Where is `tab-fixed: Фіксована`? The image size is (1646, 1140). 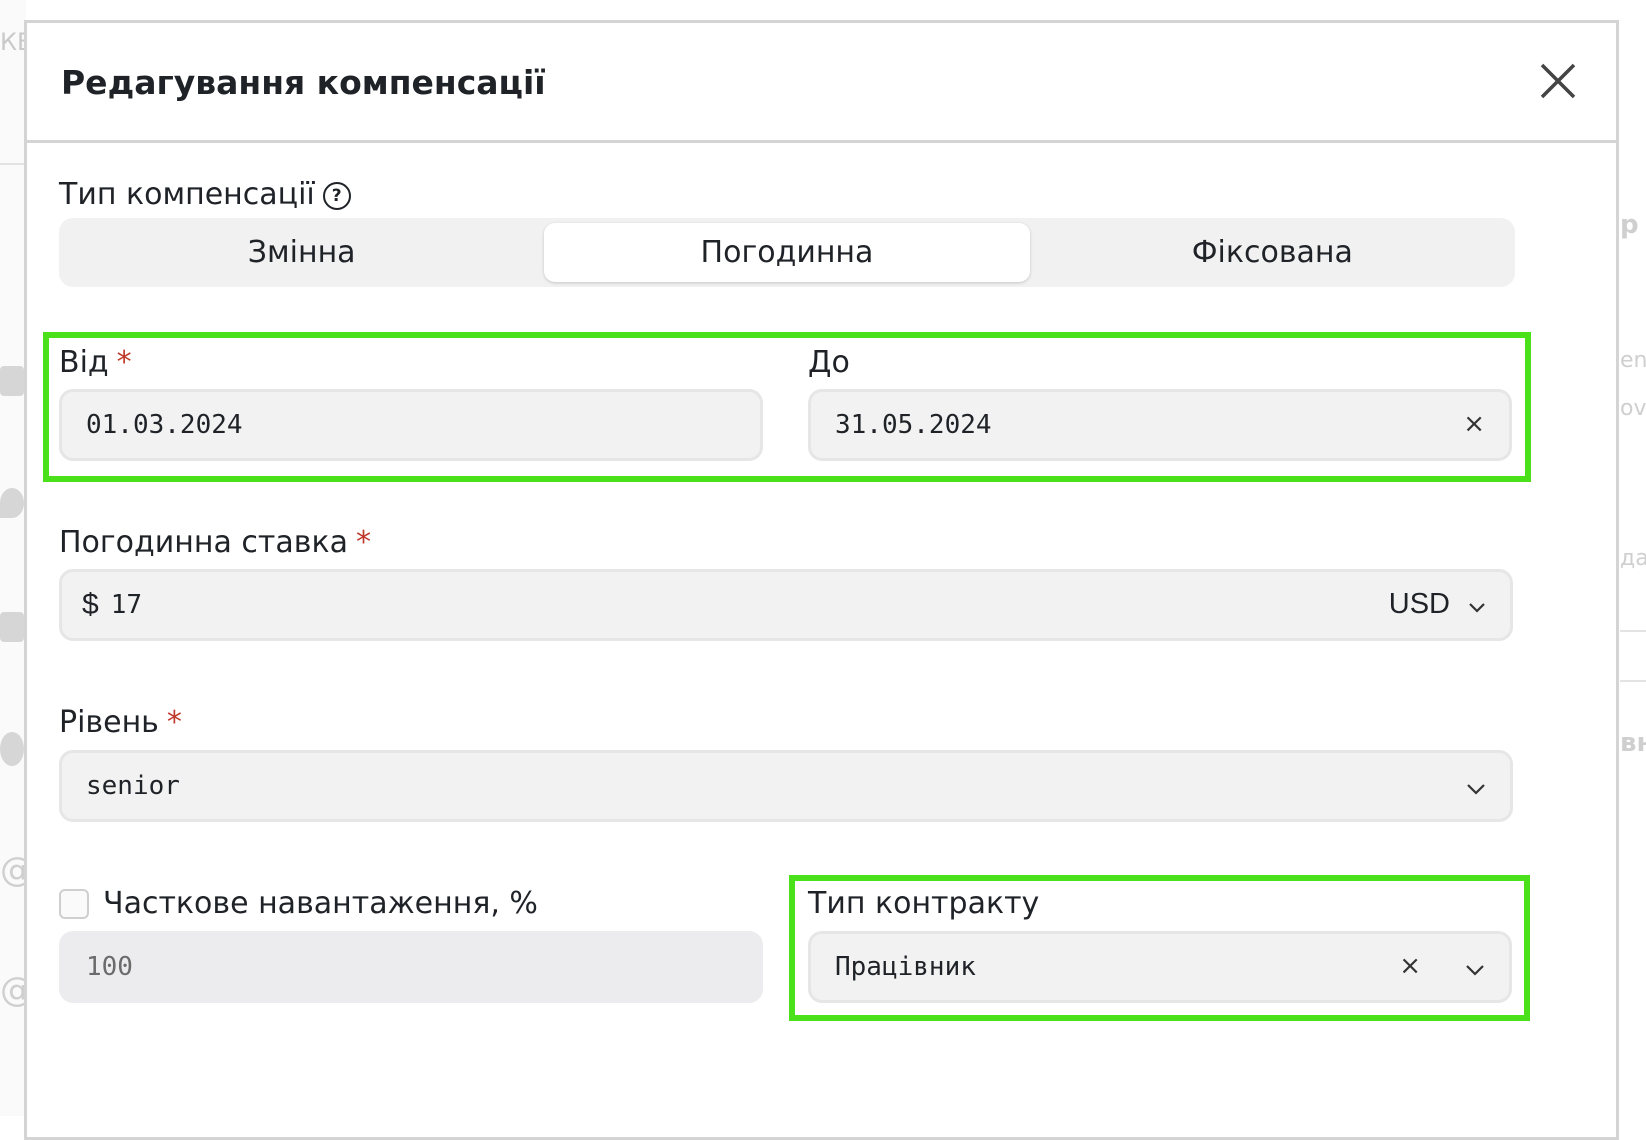 tab-fixed: Фіксована is located at coordinates (1272, 252).